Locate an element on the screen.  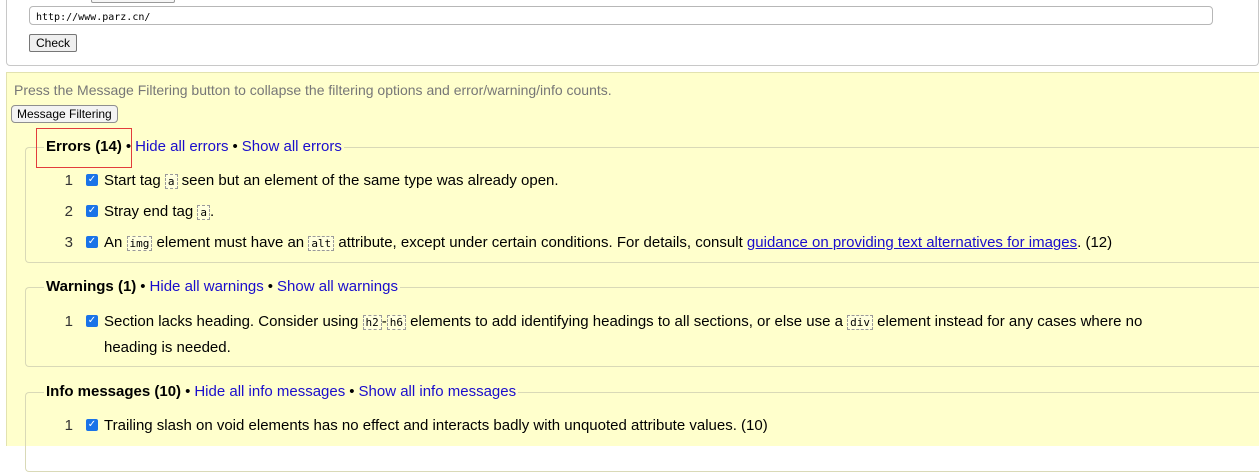
message-text: Stray end tag a. is located at coordinates (159, 211).